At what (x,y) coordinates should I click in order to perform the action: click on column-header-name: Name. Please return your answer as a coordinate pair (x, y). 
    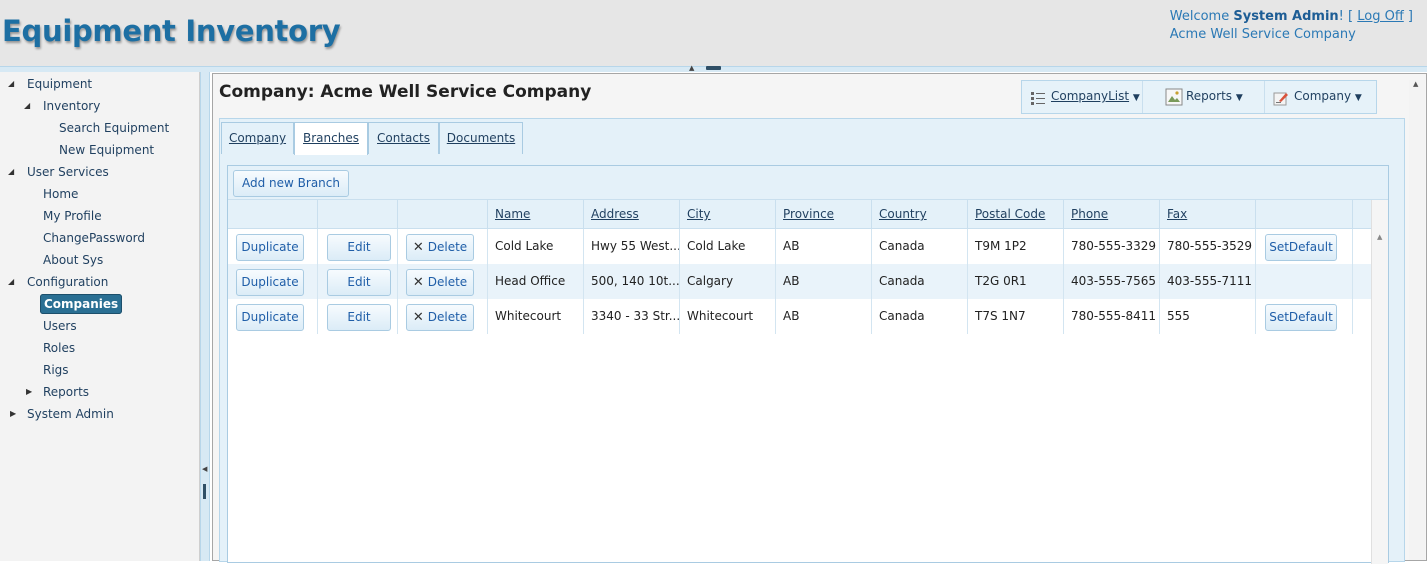
    Looking at the image, I should click on (536, 214).